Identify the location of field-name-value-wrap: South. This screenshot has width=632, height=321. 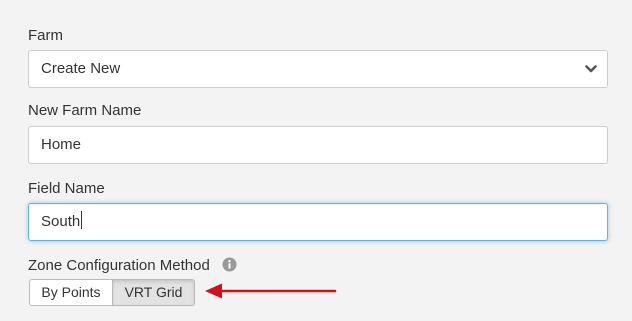
(62, 222).